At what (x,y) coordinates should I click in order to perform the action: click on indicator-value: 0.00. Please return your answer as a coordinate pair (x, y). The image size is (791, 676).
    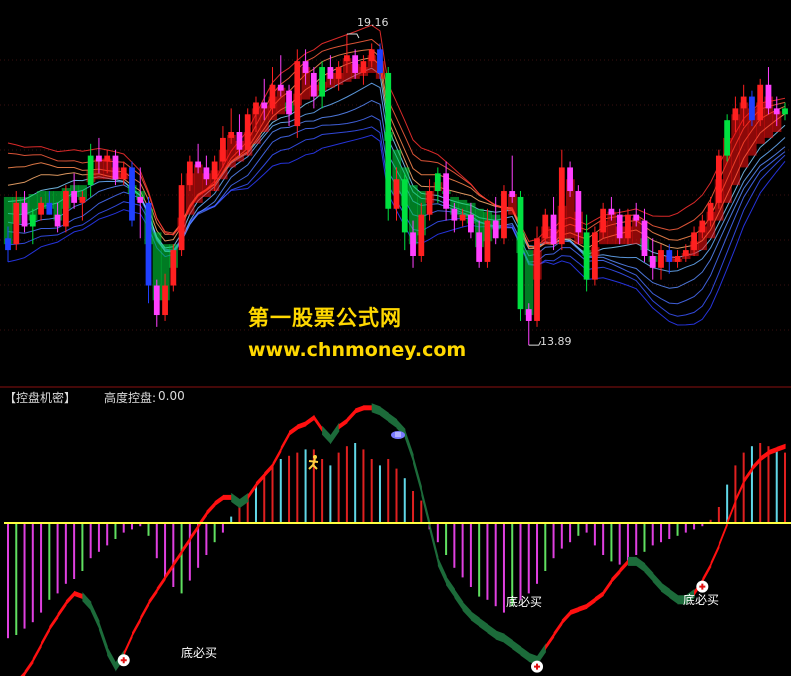
    Looking at the image, I should click on (171, 396).